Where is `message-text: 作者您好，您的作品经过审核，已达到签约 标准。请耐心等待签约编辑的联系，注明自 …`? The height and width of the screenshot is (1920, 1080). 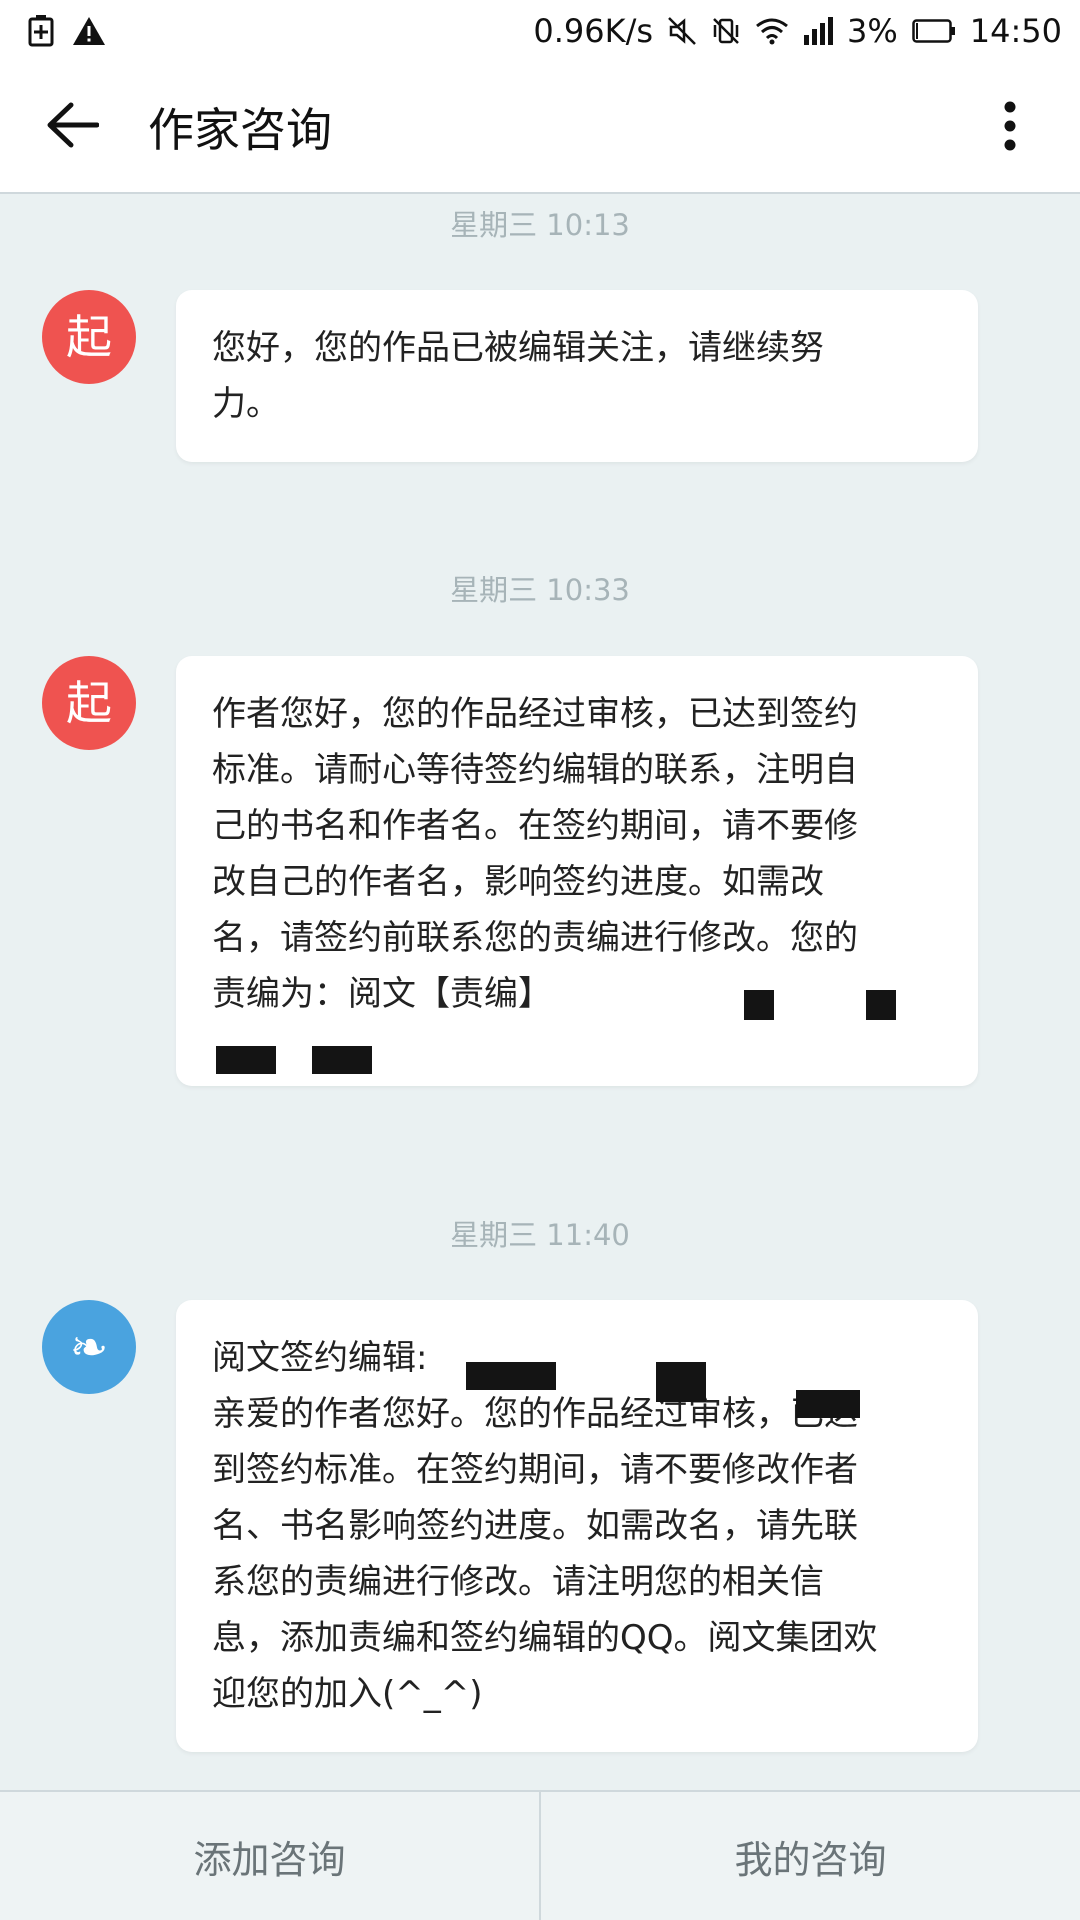
message-text: 作者您好，您的作品经过审核，已达到签约 标准。请耐心等待签约编辑的联系，注明自 … is located at coordinates (535, 854).